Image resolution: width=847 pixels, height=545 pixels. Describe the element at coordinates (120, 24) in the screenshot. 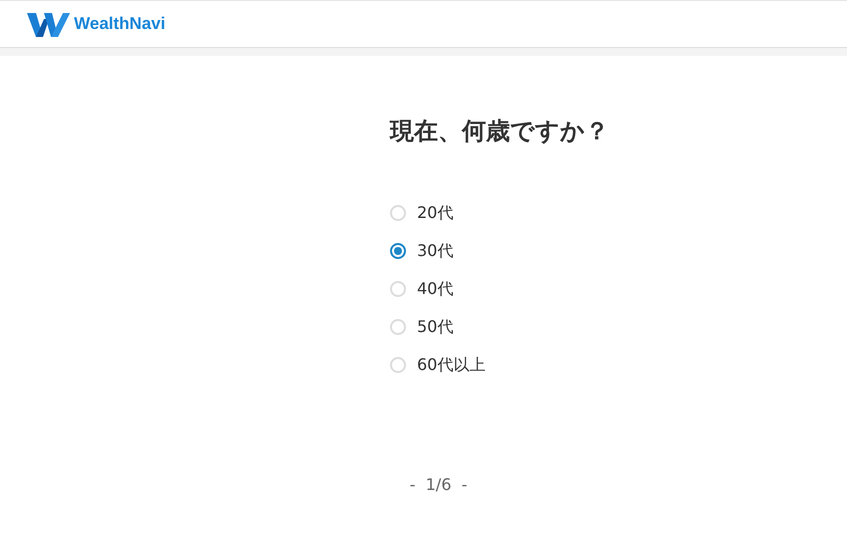

I see `logo-text: WealthNavi` at that location.